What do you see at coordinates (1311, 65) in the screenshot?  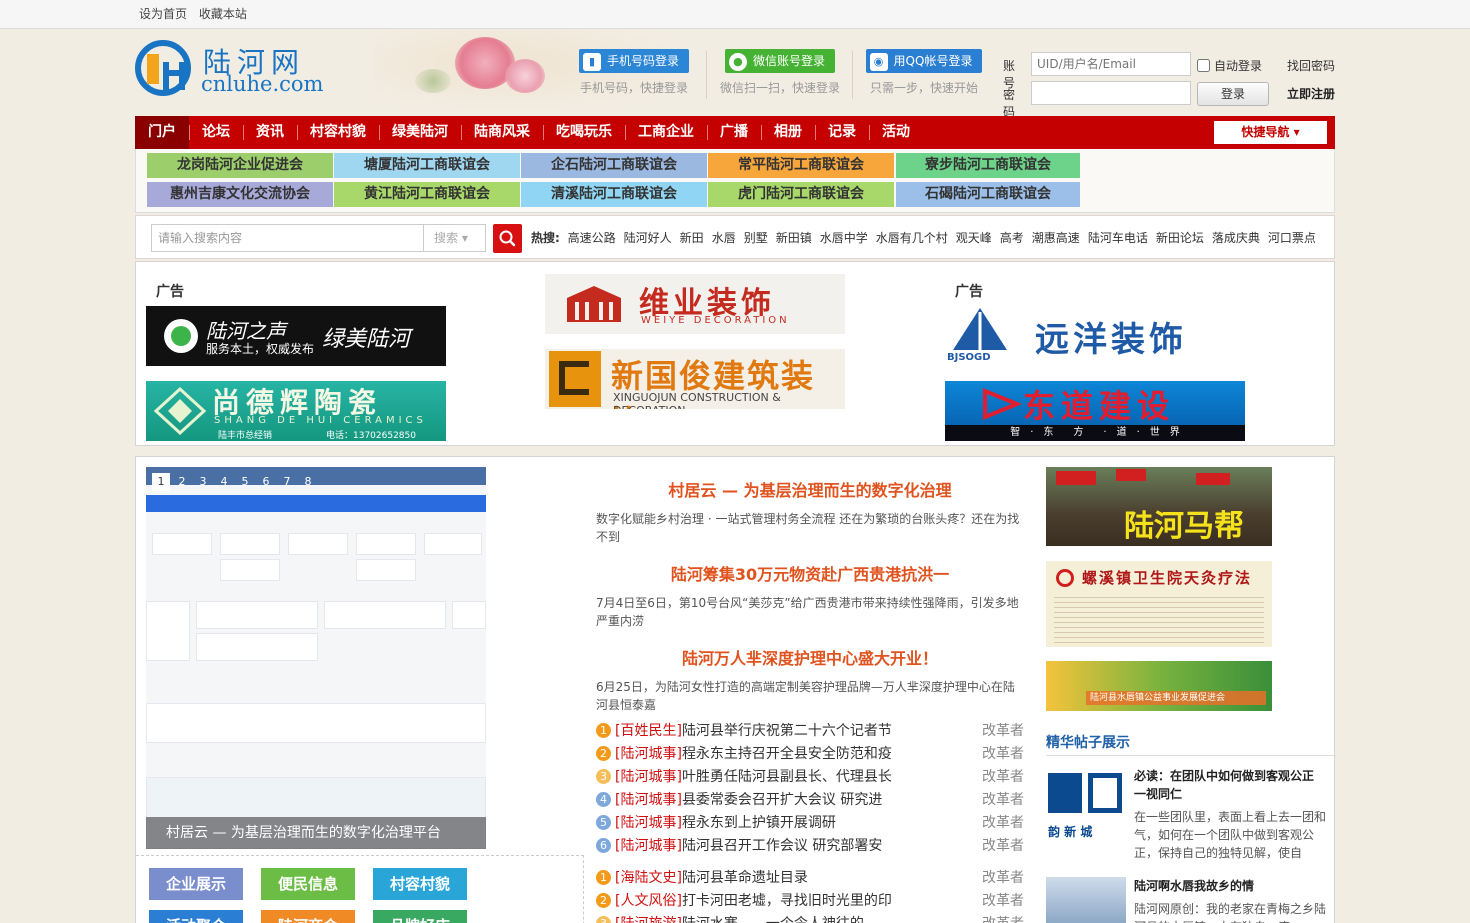 I see `forgot-password-link: 找回密码` at bounding box center [1311, 65].